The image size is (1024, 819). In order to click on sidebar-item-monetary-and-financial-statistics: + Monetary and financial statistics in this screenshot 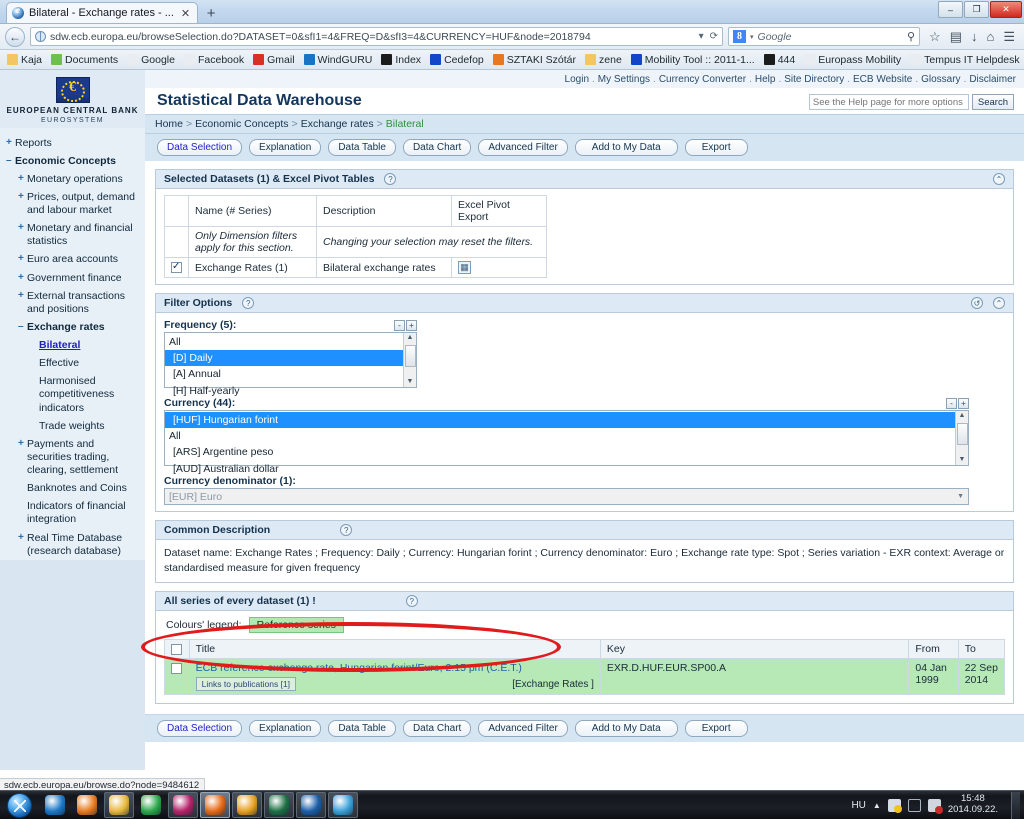, I will do `click(72, 235)`.